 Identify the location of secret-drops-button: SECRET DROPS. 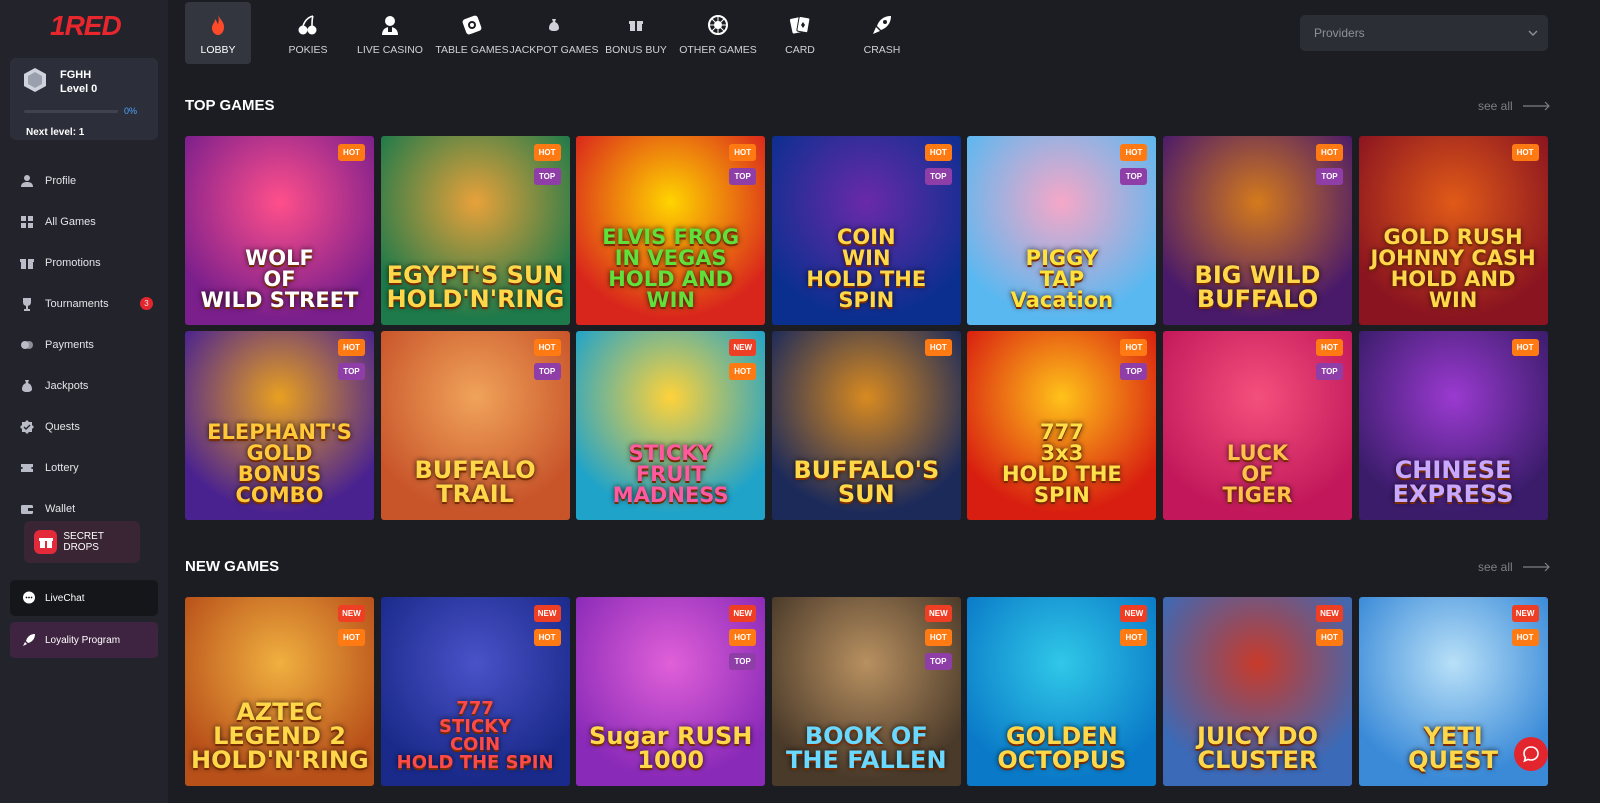
(82, 542).